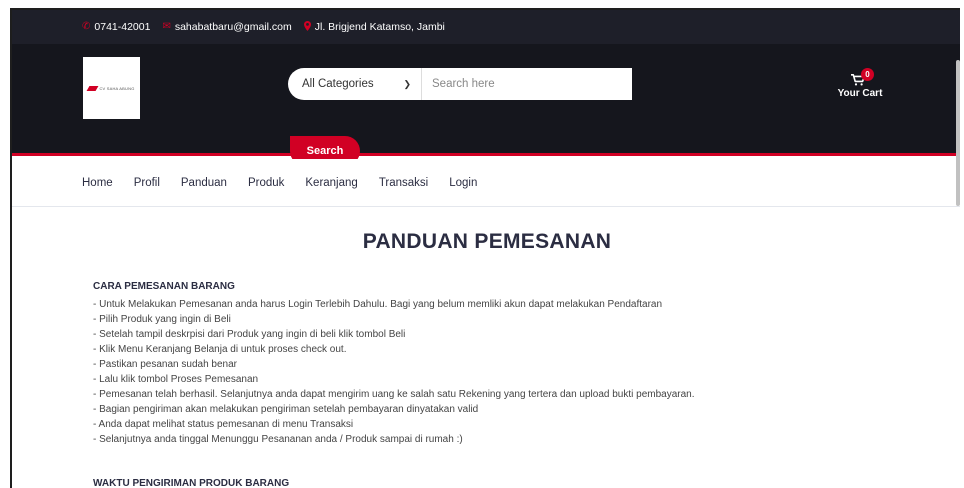 Image resolution: width=964 pixels, height=488 pixels. What do you see at coordinates (147, 183) in the screenshot?
I see `nav-profil: Profil` at bounding box center [147, 183].